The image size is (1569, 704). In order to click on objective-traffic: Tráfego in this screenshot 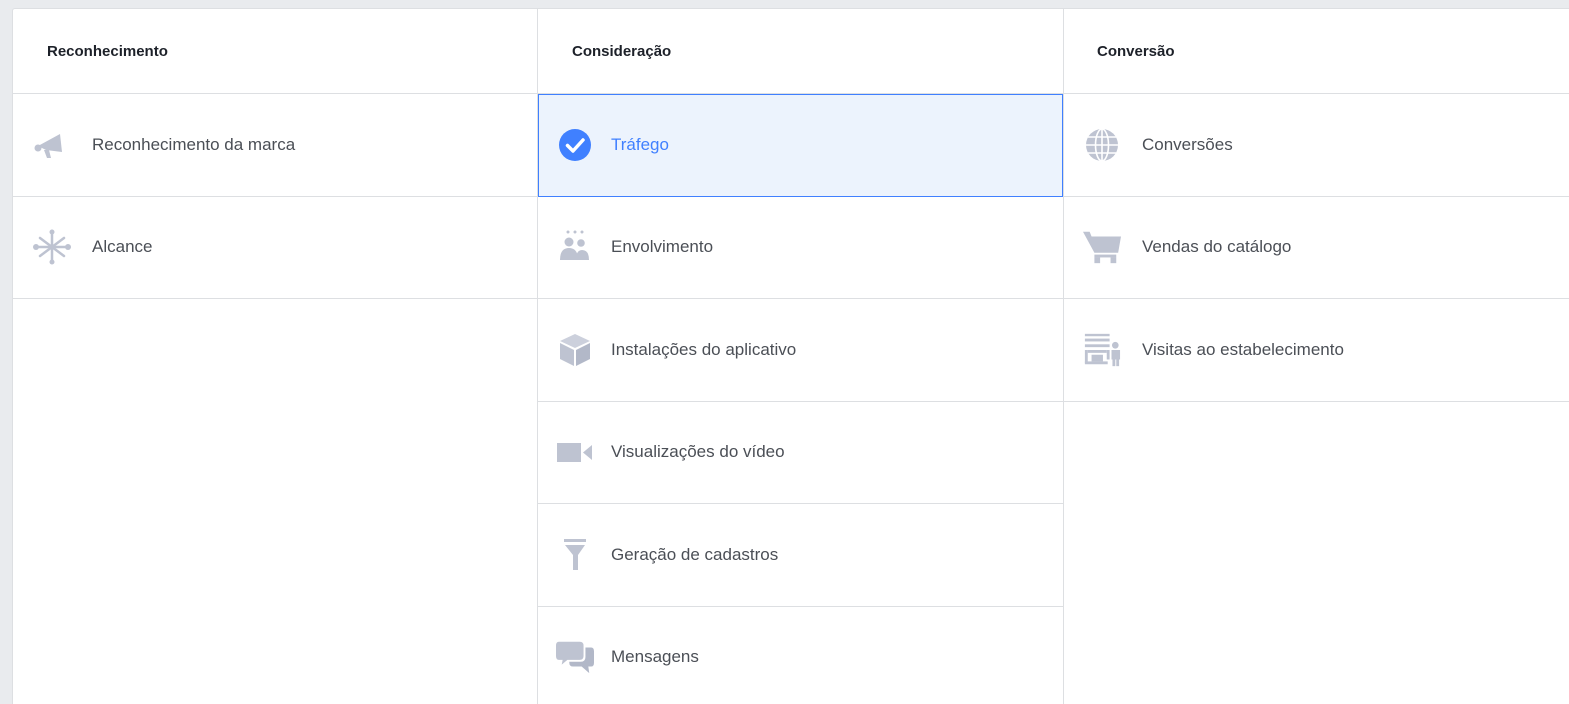, I will do `click(800, 145)`.